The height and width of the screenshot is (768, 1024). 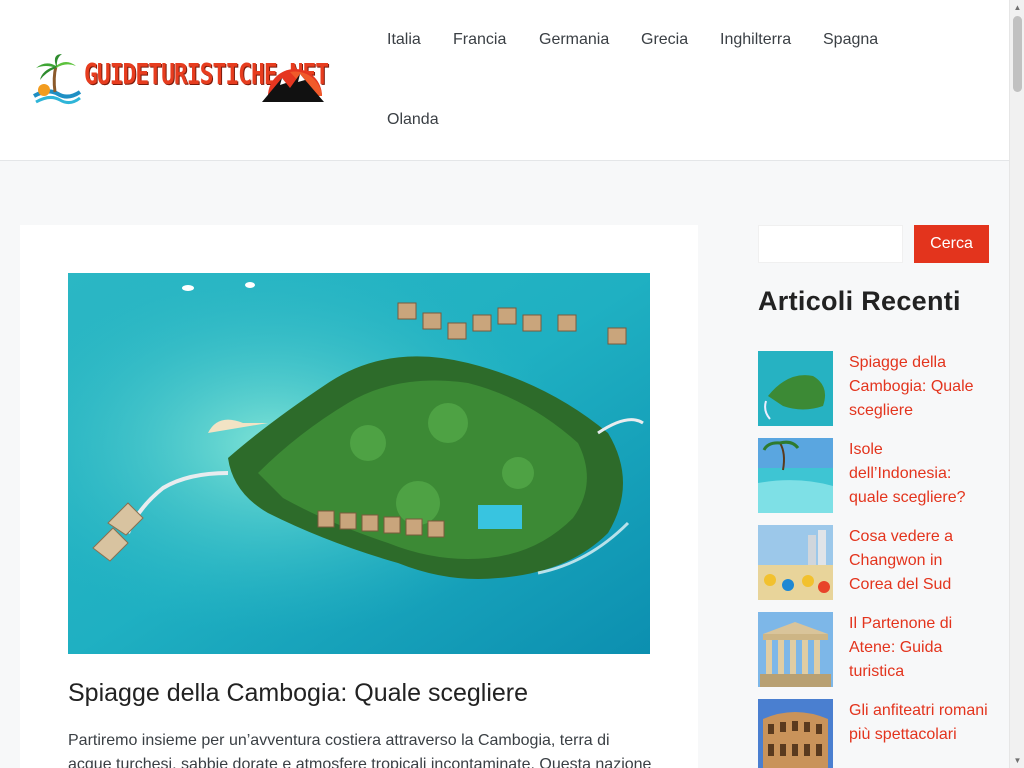 I want to click on scroll-up-arrow-icon: ▲, so click(x=1017, y=7).